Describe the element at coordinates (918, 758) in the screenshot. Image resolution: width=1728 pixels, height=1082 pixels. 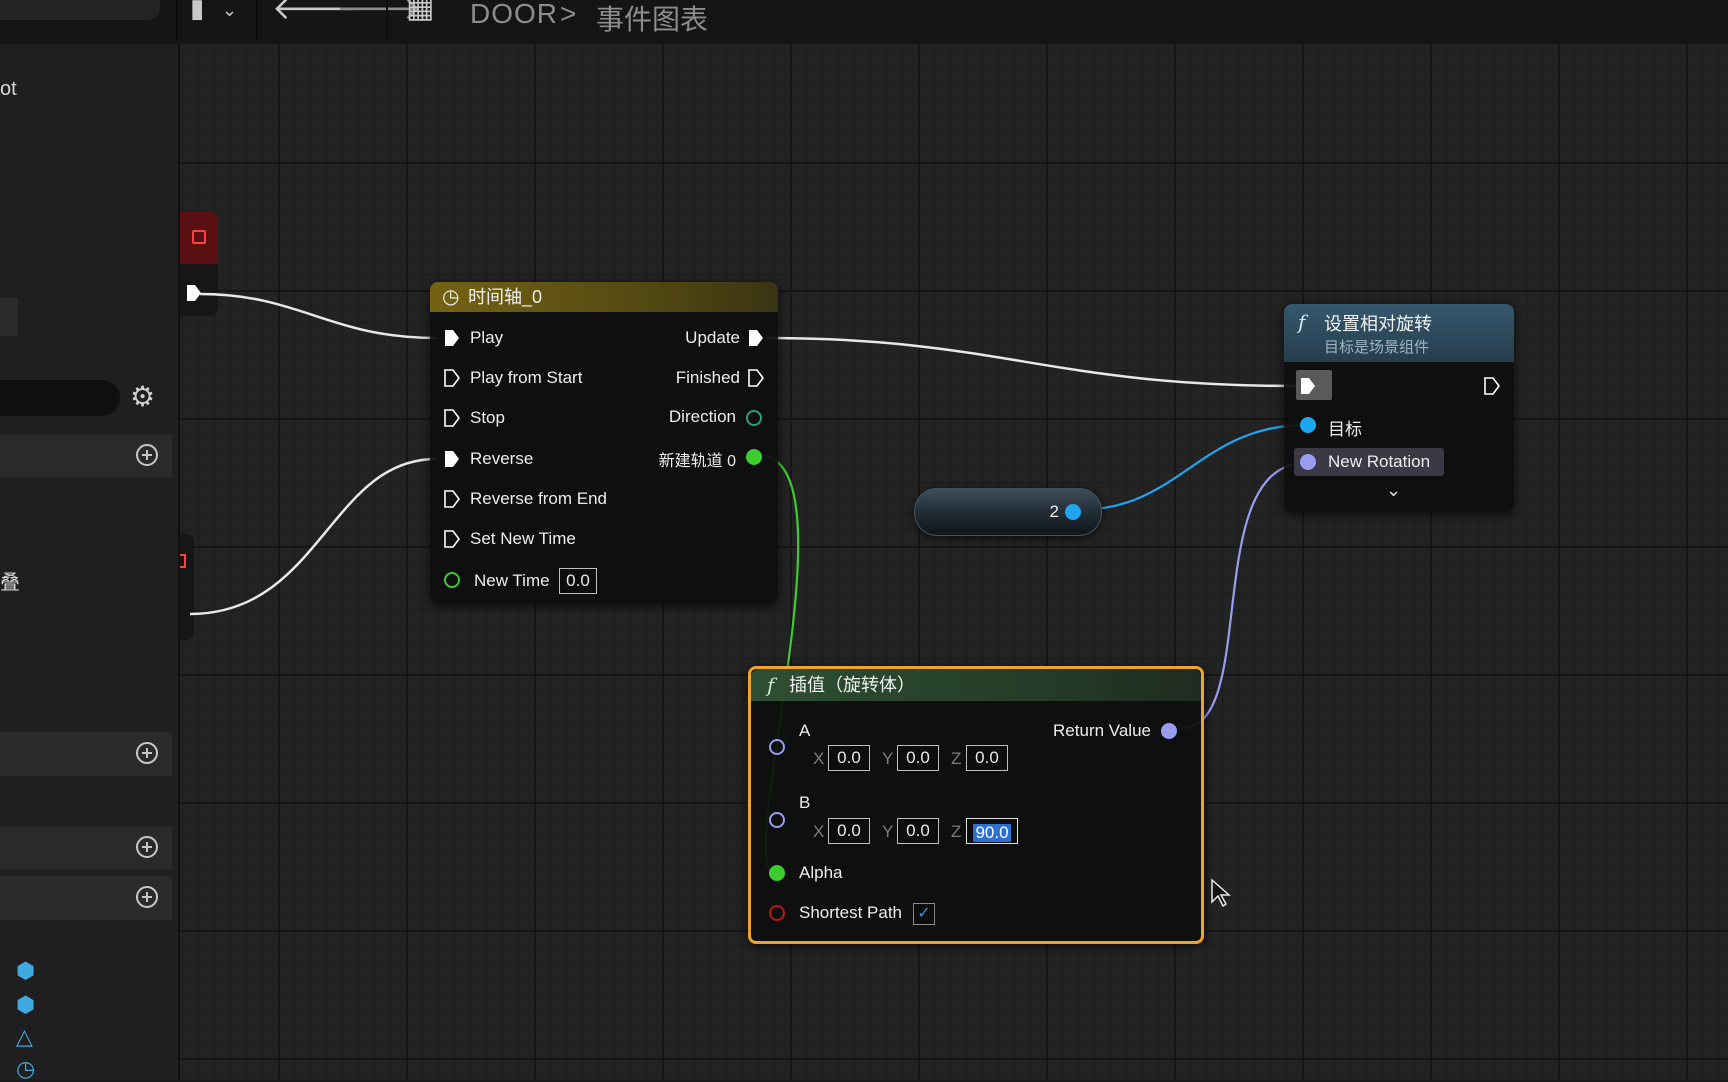
I see `a-y-input: 0.0` at that location.